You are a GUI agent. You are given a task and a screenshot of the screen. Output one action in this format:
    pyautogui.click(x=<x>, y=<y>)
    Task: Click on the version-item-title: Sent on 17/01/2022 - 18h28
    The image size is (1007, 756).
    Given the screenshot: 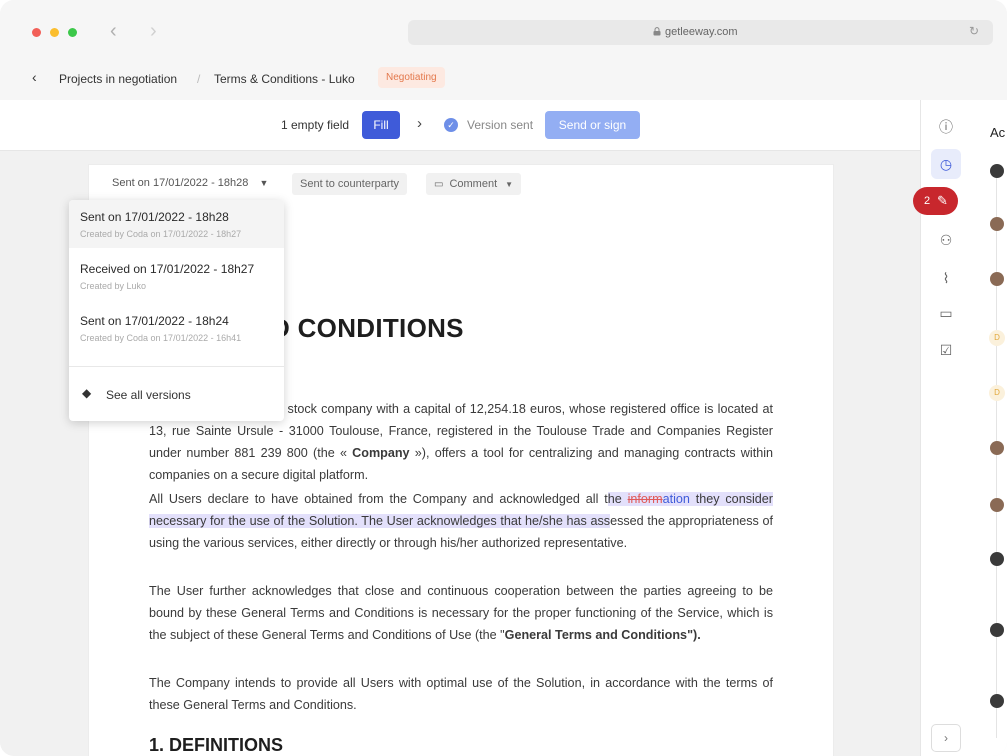 What is the action you would take?
    pyautogui.click(x=154, y=217)
    